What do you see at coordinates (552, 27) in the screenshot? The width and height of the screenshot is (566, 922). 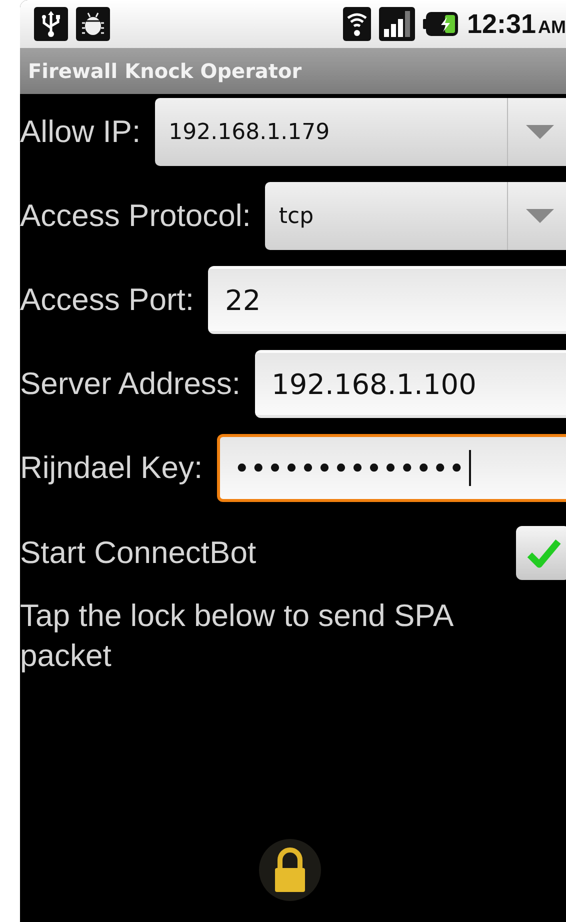 I see `clock-meridiem: AM` at bounding box center [552, 27].